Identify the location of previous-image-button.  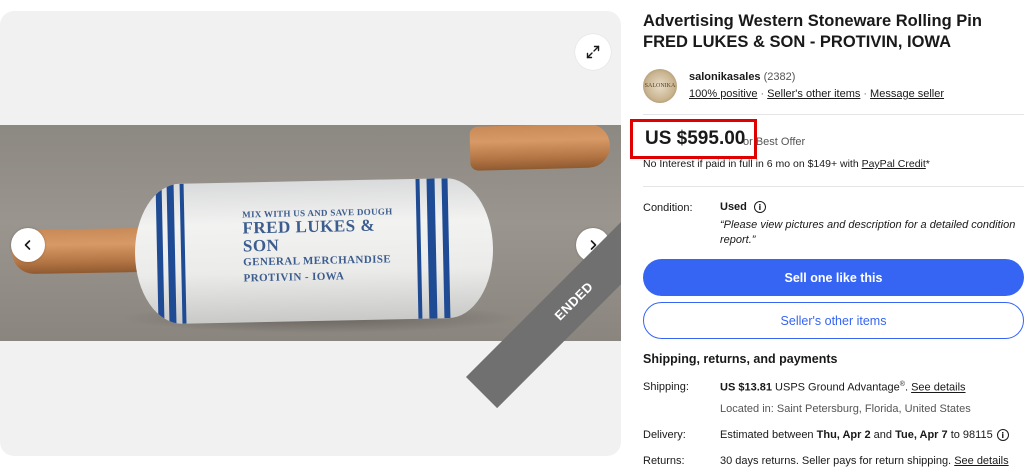
(28, 245).